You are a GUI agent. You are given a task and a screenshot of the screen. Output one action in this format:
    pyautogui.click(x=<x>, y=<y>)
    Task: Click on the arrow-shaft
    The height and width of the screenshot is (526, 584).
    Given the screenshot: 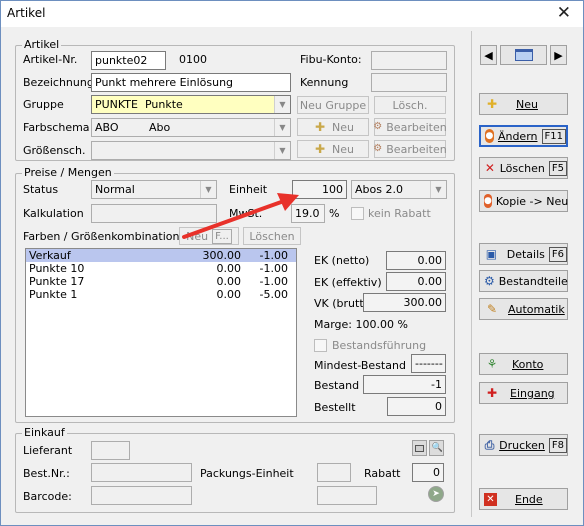 What is the action you would take?
    pyautogui.click(x=234, y=219)
    